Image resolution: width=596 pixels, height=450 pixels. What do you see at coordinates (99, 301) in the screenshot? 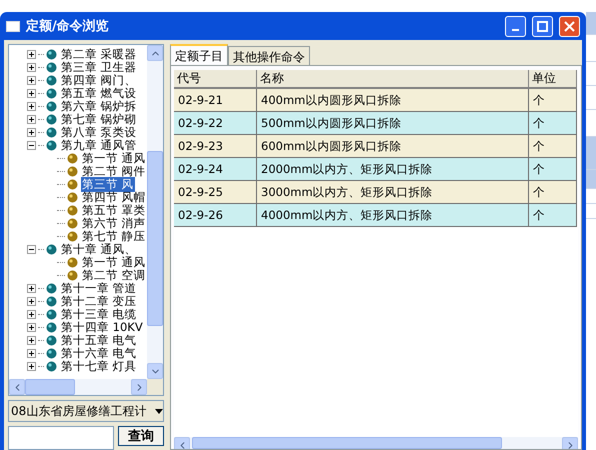
I see `tree-item: 第十二章 变压` at bounding box center [99, 301].